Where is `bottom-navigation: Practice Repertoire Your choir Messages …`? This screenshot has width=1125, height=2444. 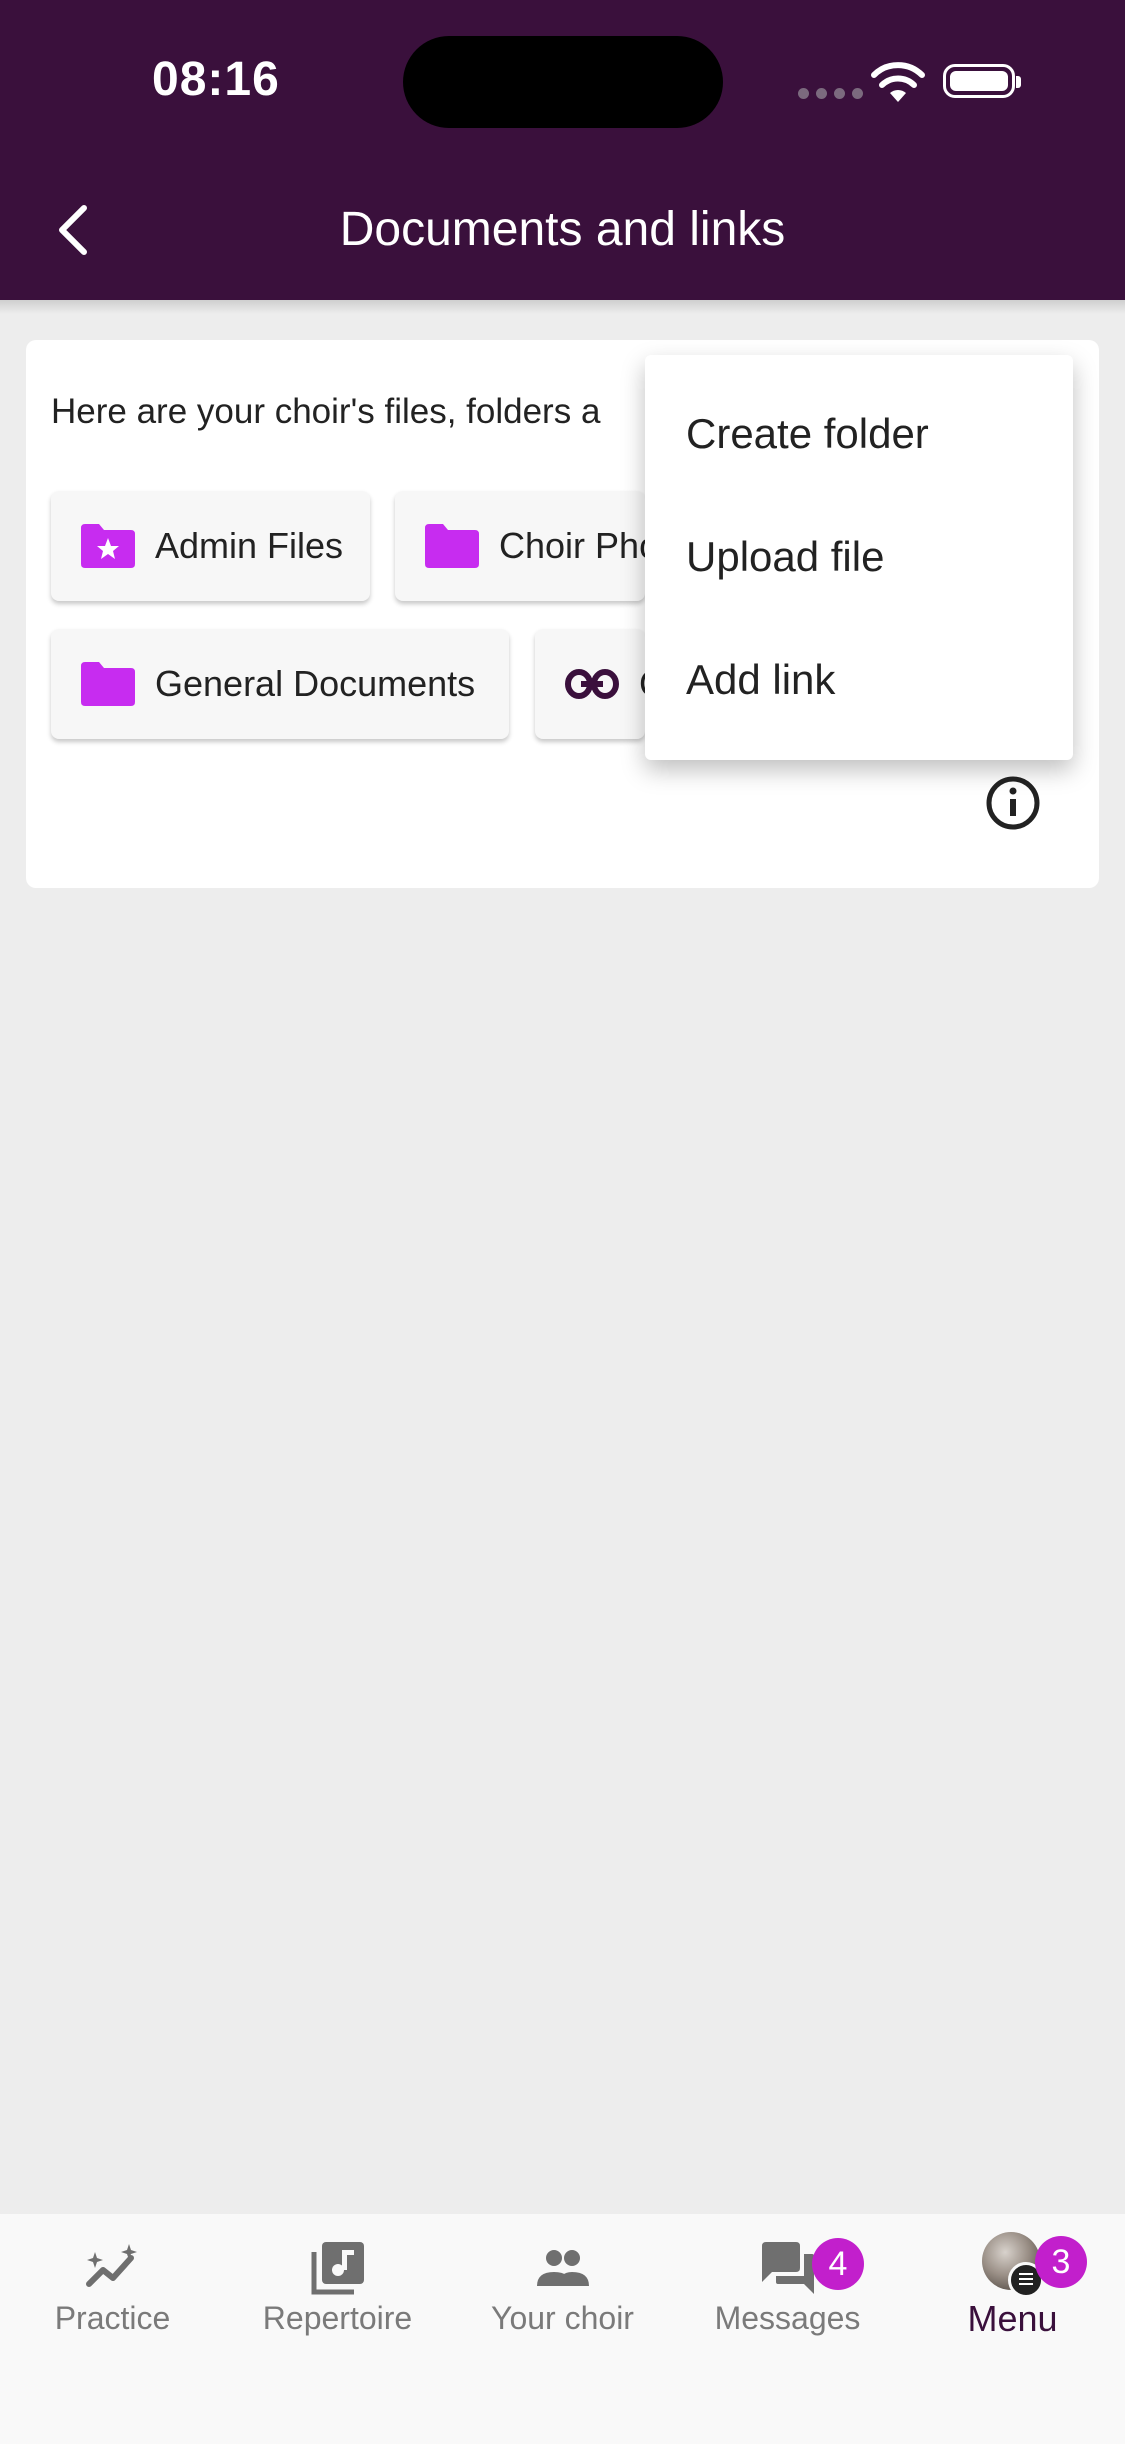 bottom-navigation: Practice Repertoire Your choir Messages … is located at coordinates (562, 2329).